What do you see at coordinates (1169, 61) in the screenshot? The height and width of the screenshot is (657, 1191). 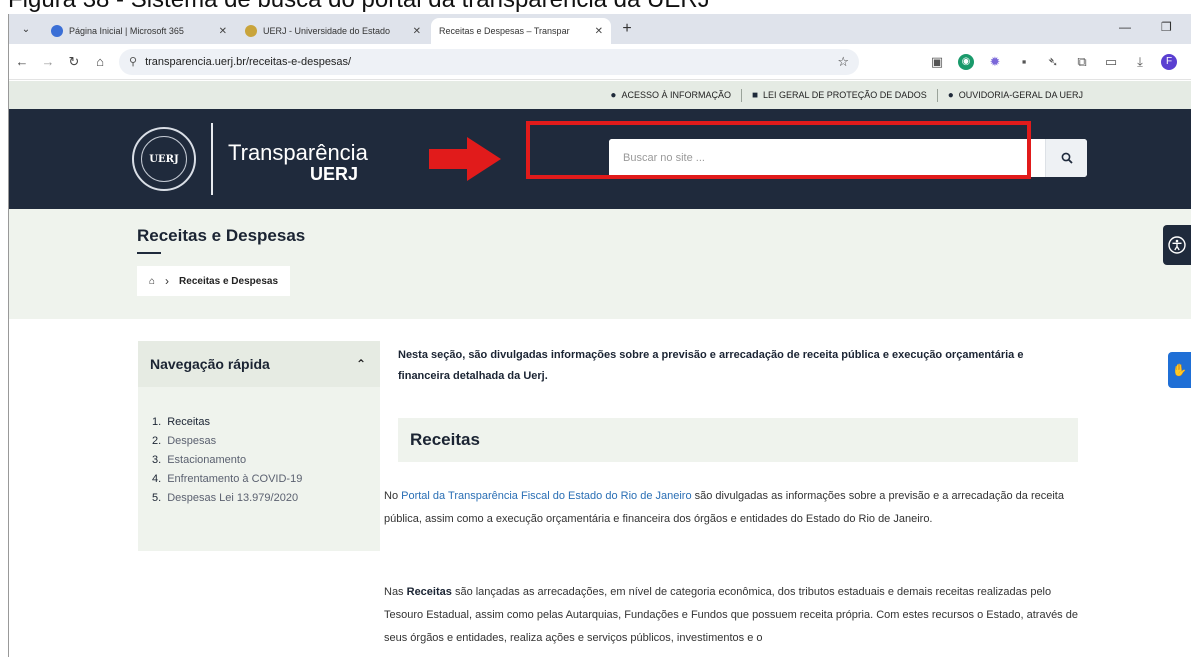 I see `profile-avatar: F` at bounding box center [1169, 61].